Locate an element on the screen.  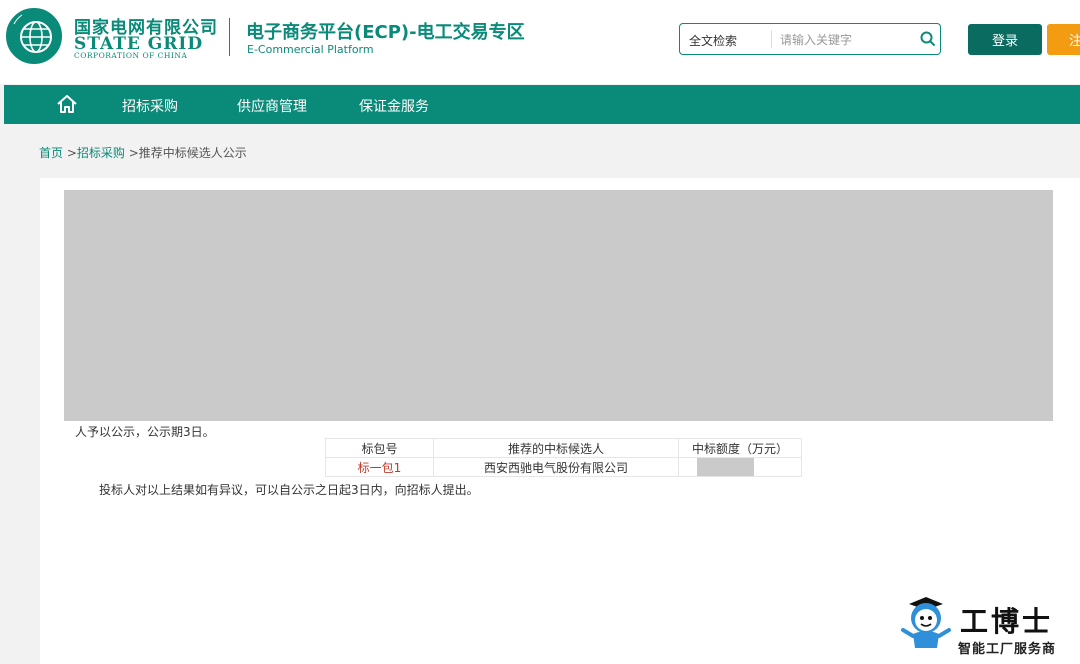
redacted-amount is located at coordinates (725, 467).